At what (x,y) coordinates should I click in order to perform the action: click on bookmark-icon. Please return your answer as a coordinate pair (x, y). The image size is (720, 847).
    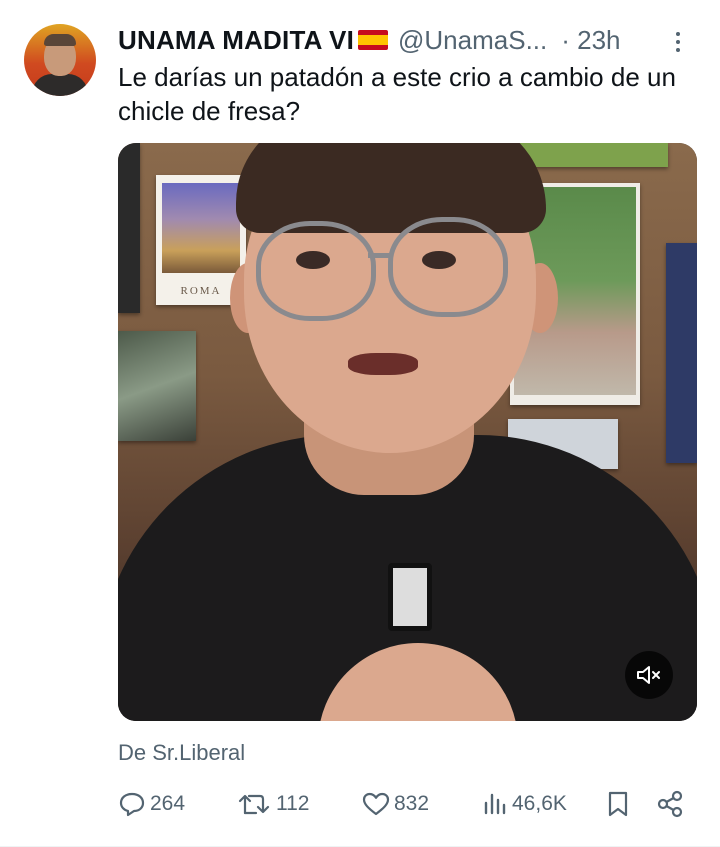
    Looking at the image, I should click on (618, 804).